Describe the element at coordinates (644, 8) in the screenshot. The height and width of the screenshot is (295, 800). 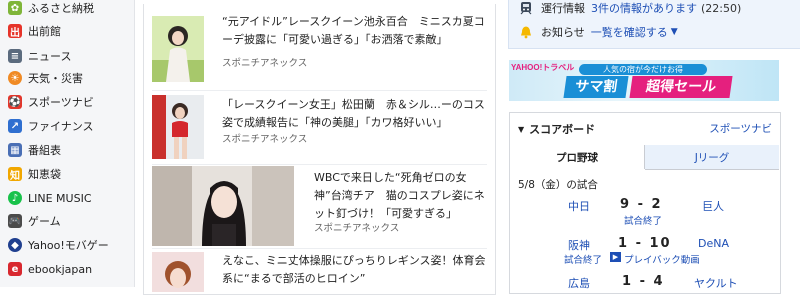
I see `traffic-info-link: 3件の情報があります` at that location.